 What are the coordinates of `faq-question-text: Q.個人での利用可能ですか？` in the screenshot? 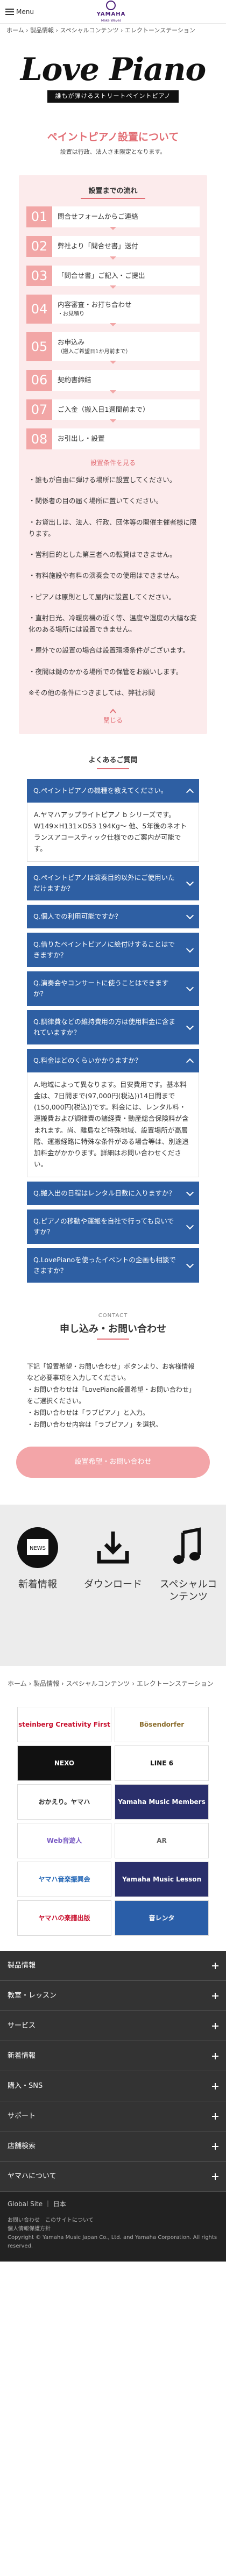 It's located at (77, 916).